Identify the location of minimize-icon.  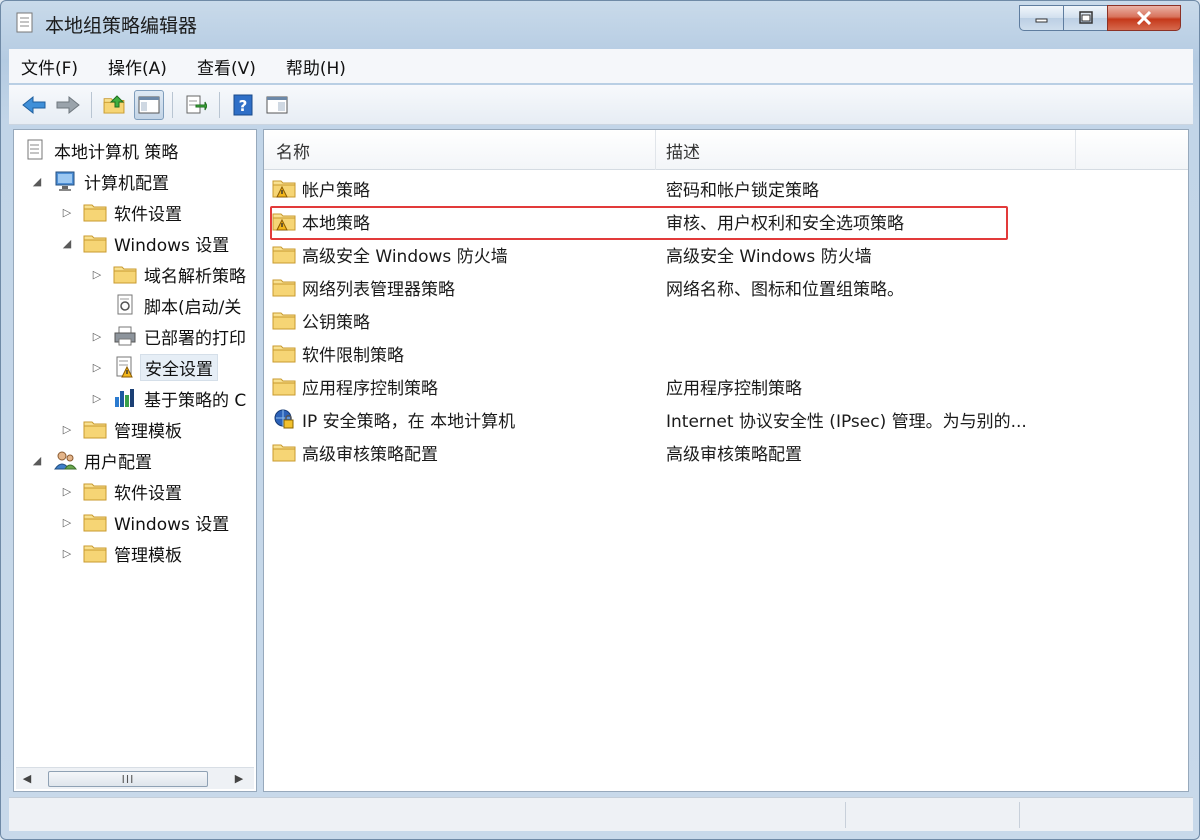
(1041, 20).